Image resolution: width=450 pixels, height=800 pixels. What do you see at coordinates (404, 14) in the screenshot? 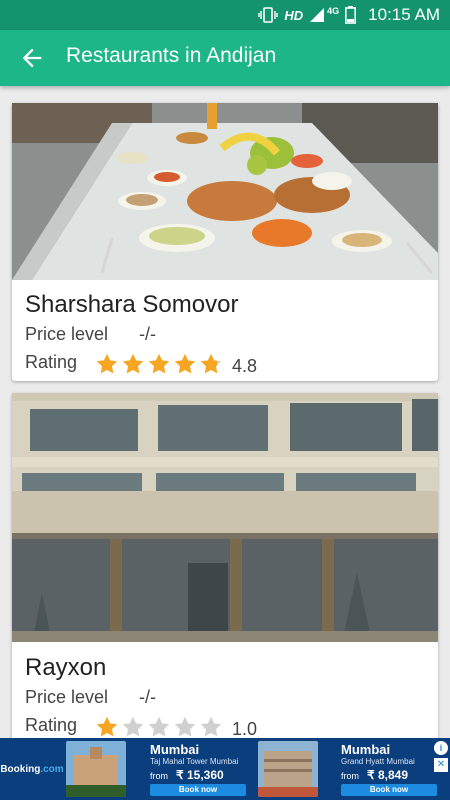
I see `clock: 10:15 AM` at bounding box center [404, 14].